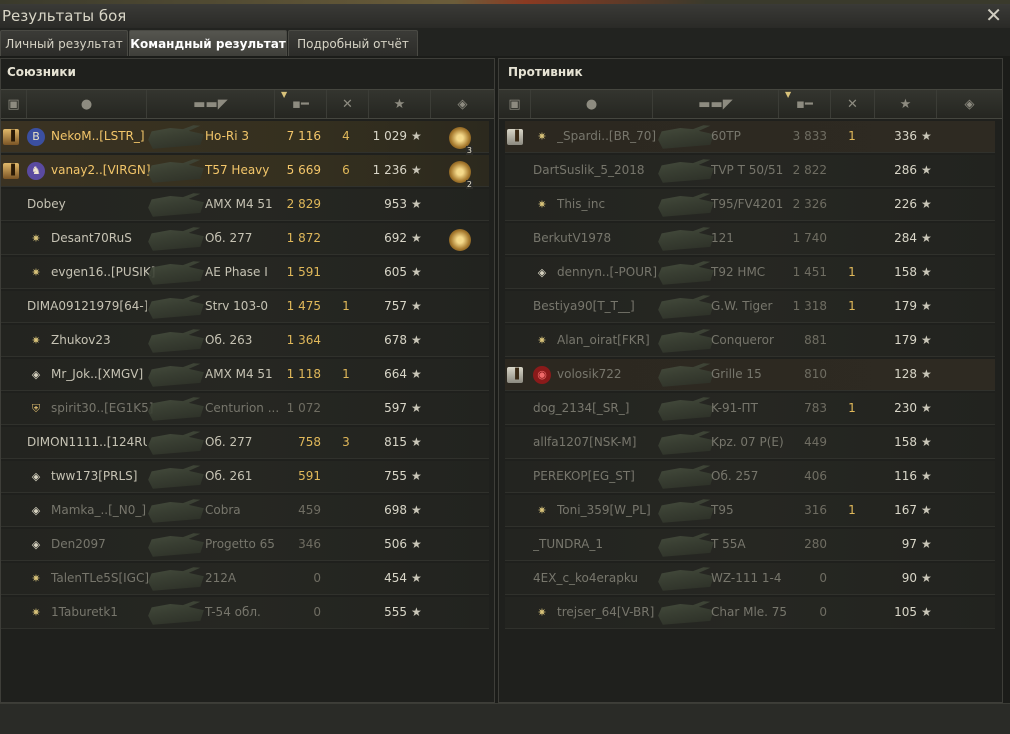  What do you see at coordinates (617, 136) in the screenshot?
I see `player-name: _Spardi..[BR_70]` at bounding box center [617, 136].